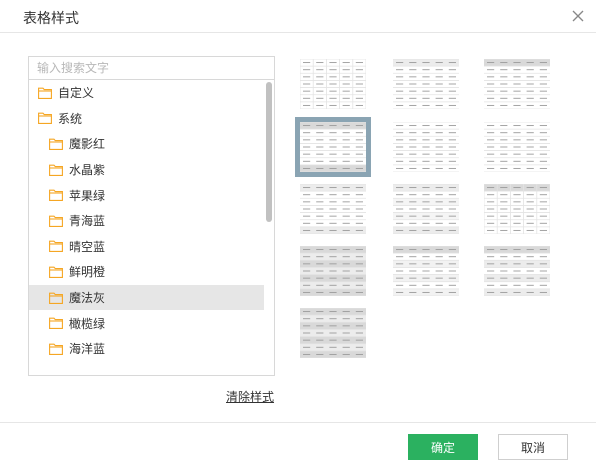  I want to click on tree-item: 橄榄绿, so click(147, 323).